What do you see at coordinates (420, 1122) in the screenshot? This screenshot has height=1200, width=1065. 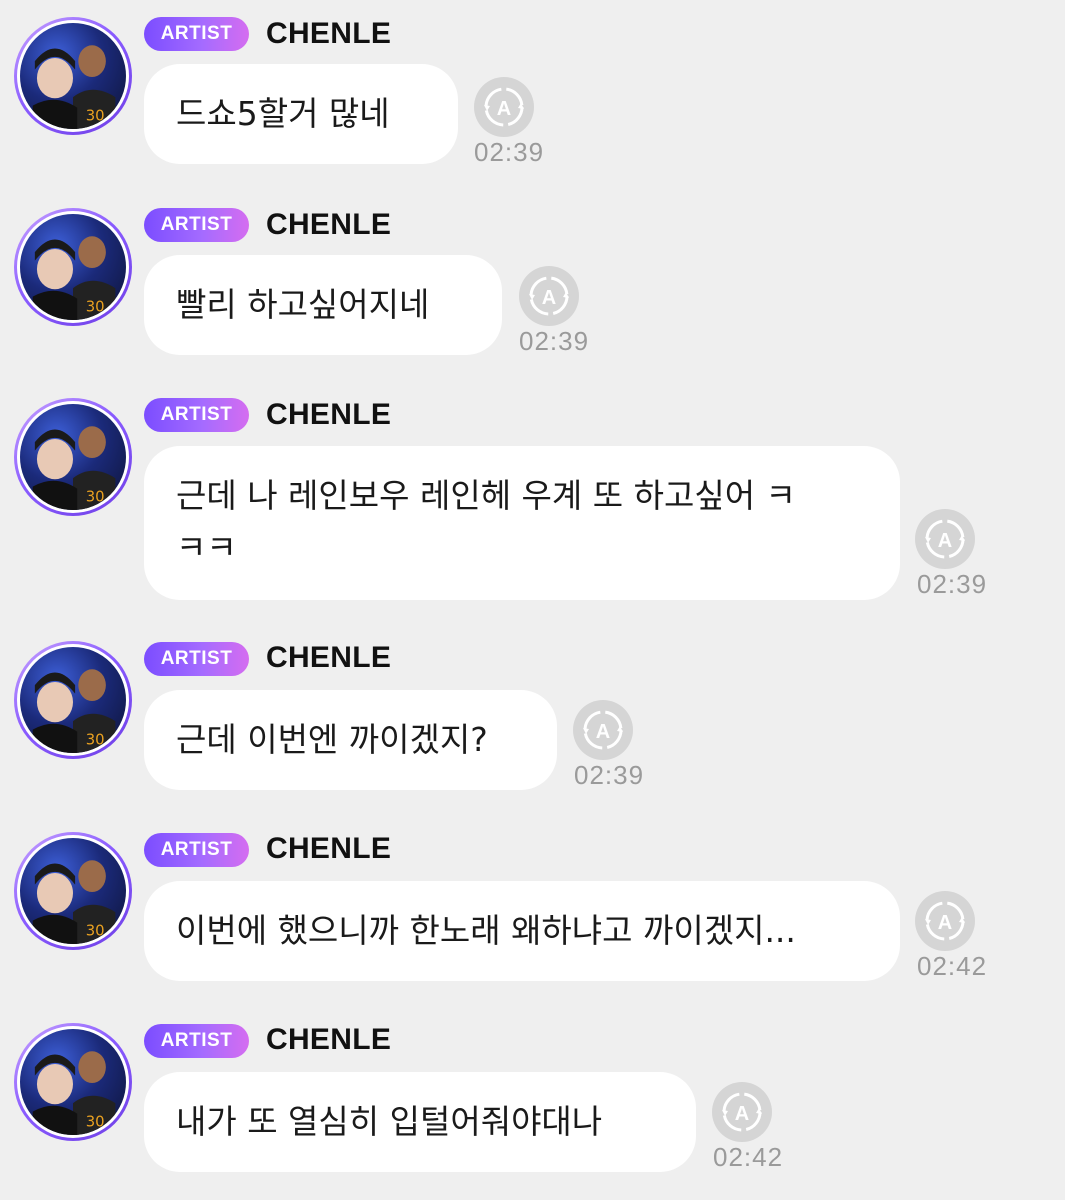 I see `message-bubble: 내가 또 열심히 입털어줘야대나` at bounding box center [420, 1122].